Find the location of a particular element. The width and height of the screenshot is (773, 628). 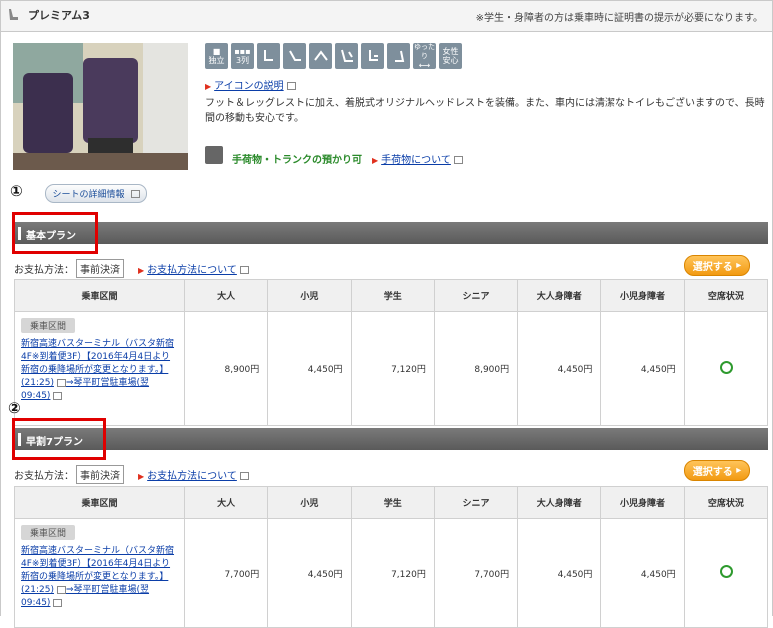

plan-bar-basic: 基本プラン is located at coordinates (391, 233).